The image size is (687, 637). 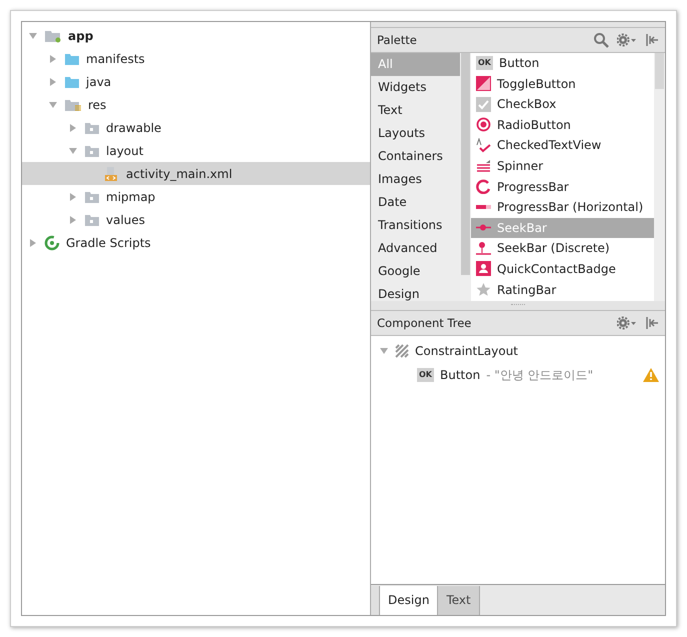 What do you see at coordinates (556, 269) in the screenshot?
I see `palette-item: QuickContactBadge` at bounding box center [556, 269].